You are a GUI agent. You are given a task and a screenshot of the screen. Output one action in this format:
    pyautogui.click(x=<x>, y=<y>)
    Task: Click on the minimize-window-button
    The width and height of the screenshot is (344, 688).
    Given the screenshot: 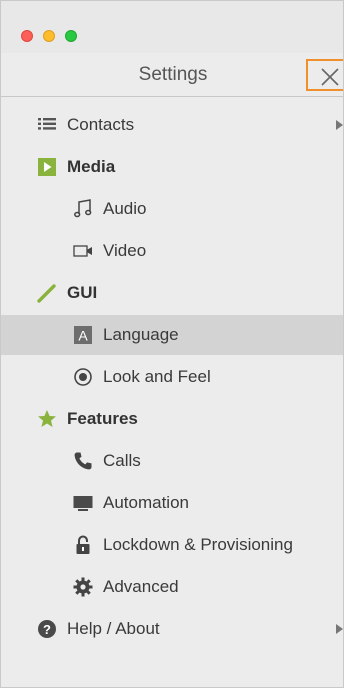 What is the action you would take?
    pyautogui.click(x=49, y=36)
    